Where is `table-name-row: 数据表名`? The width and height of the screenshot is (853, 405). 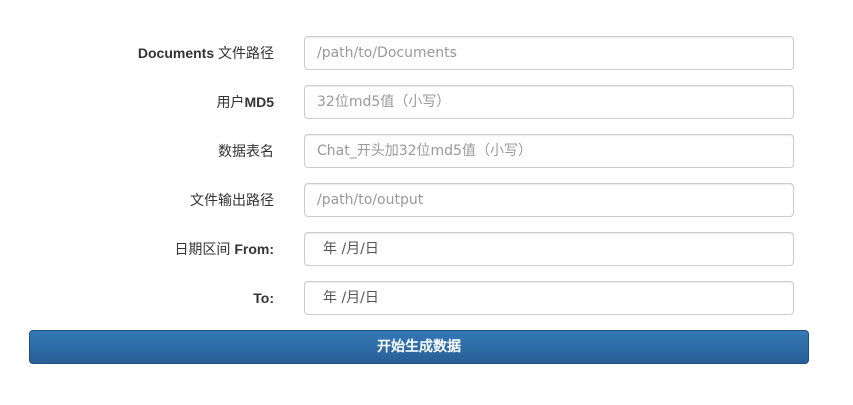 table-name-row: 数据表名 is located at coordinates (426, 151).